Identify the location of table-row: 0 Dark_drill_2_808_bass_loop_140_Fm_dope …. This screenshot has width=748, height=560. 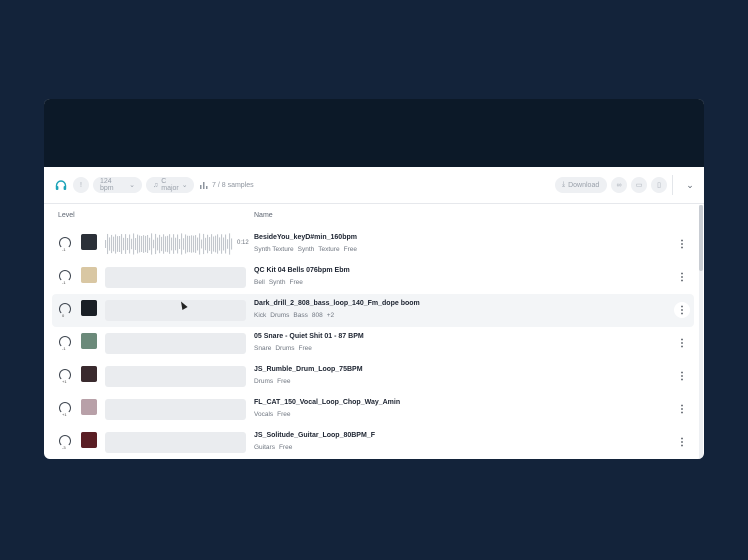
(373, 310).